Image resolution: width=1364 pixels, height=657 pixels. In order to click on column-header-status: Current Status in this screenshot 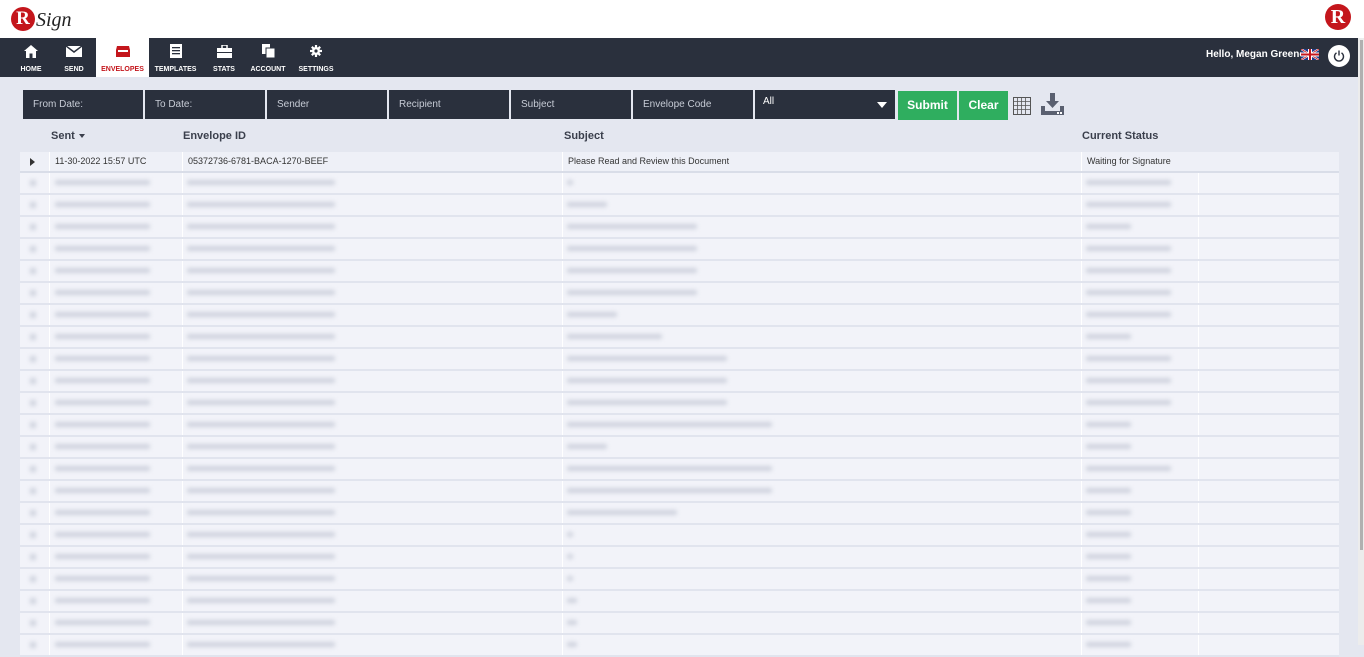, I will do `click(1120, 136)`.